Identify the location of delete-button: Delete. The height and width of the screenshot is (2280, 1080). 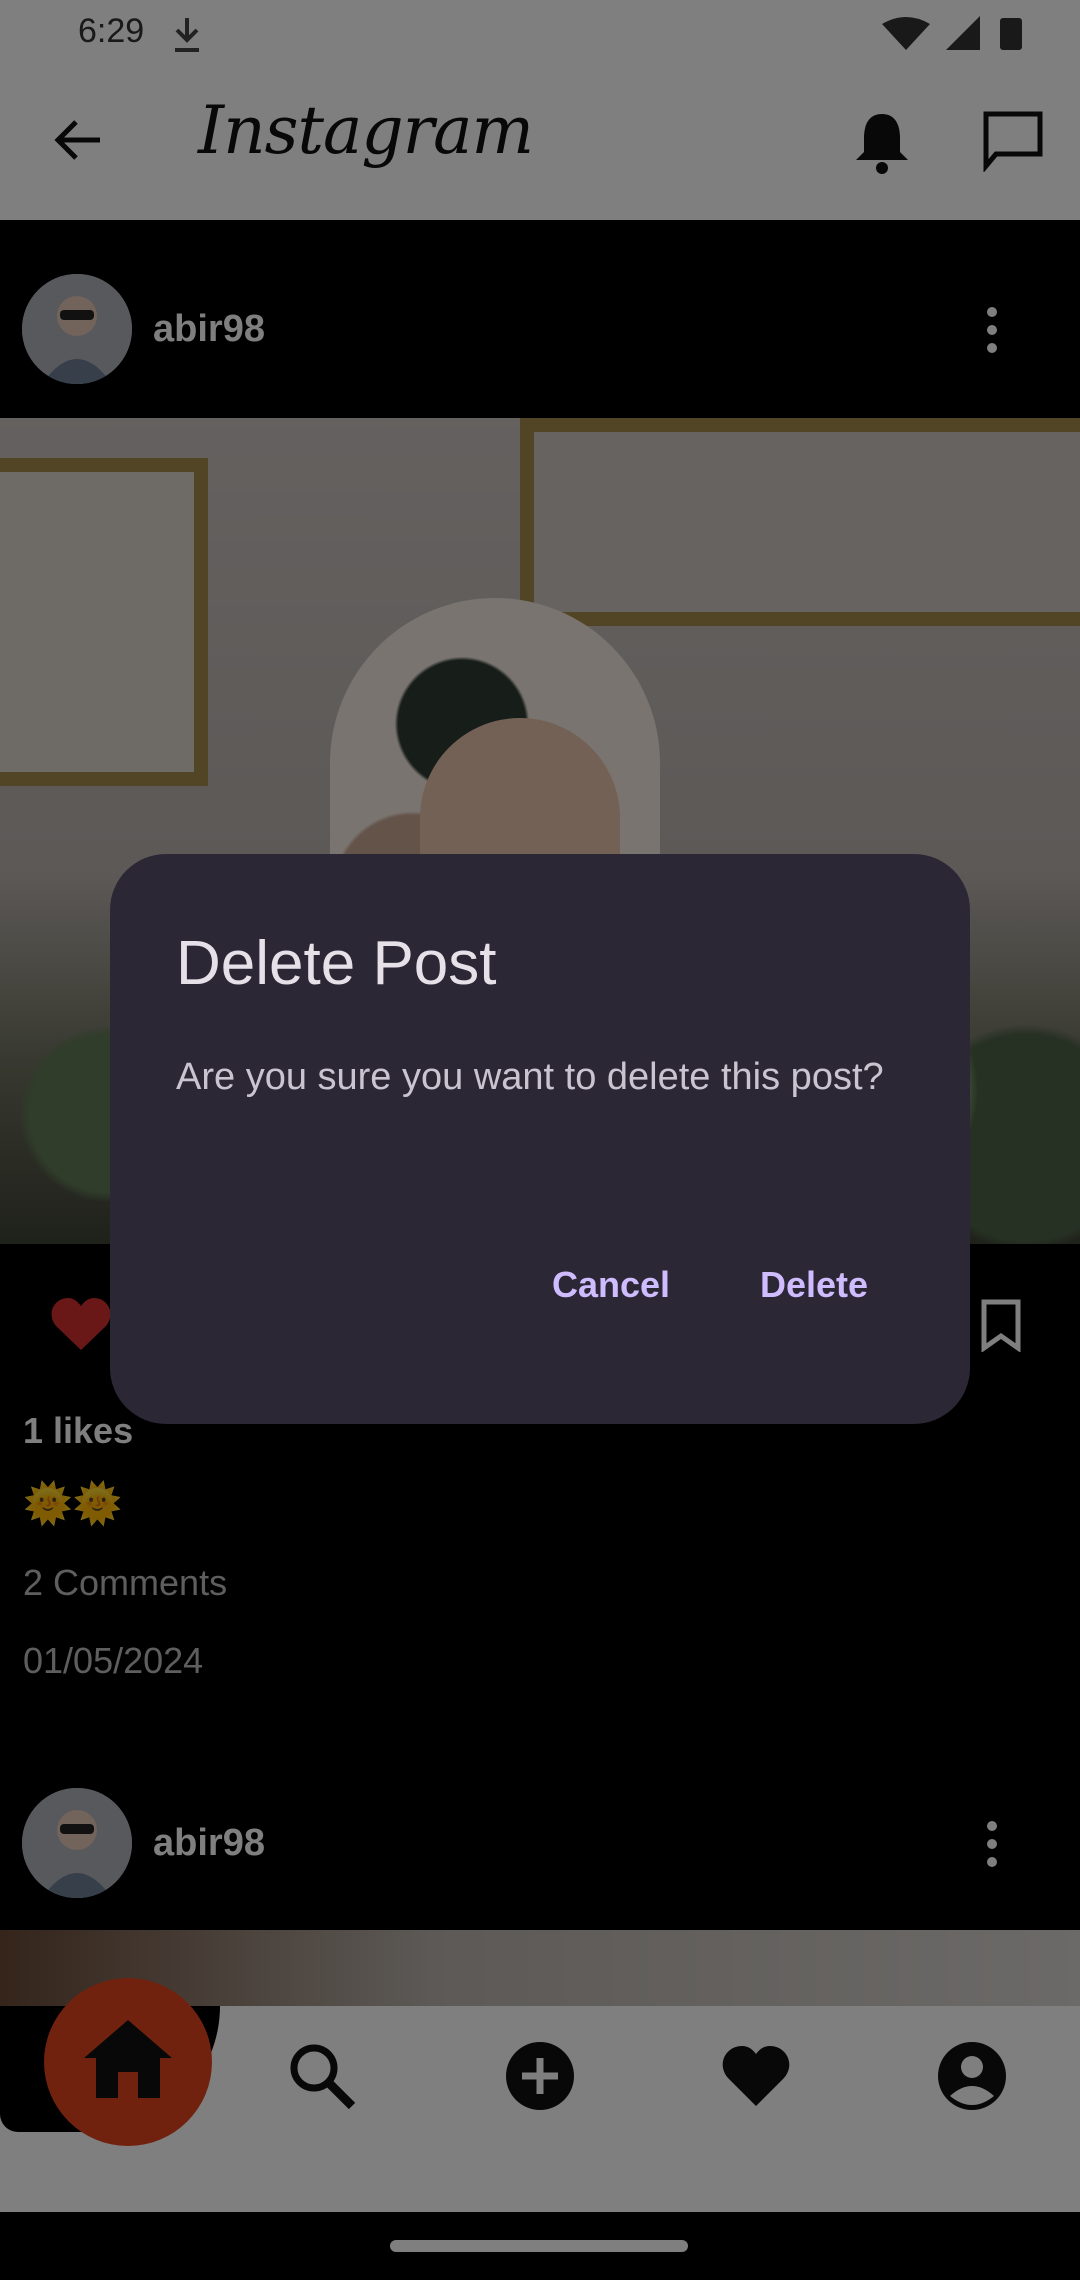
(814, 1285).